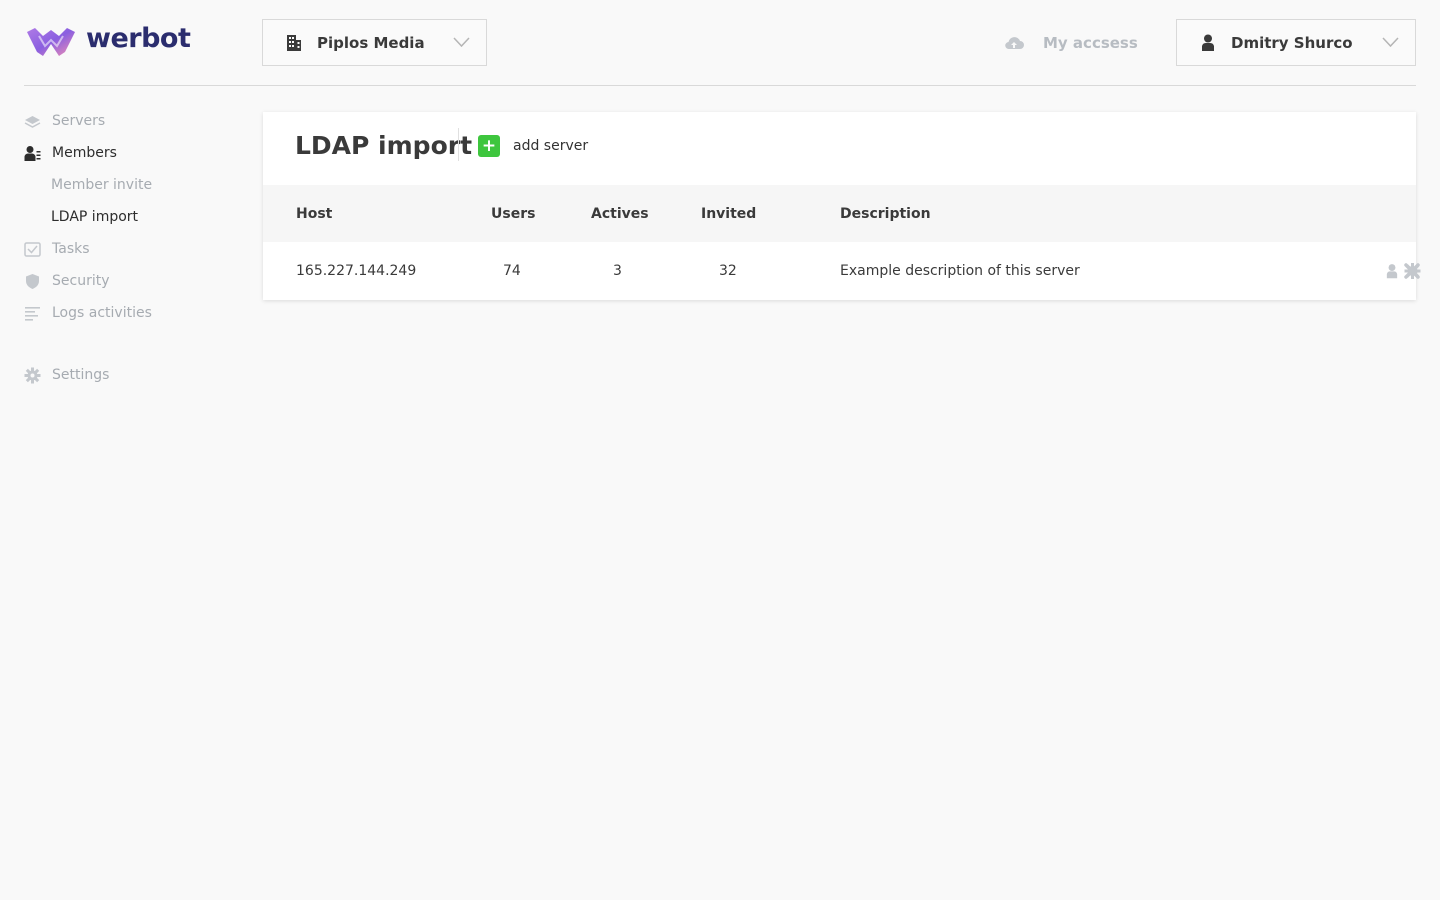 The height and width of the screenshot is (900, 1440). What do you see at coordinates (32, 313) in the screenshot?
I see `logs-icon` at bounding box center [32, 313].